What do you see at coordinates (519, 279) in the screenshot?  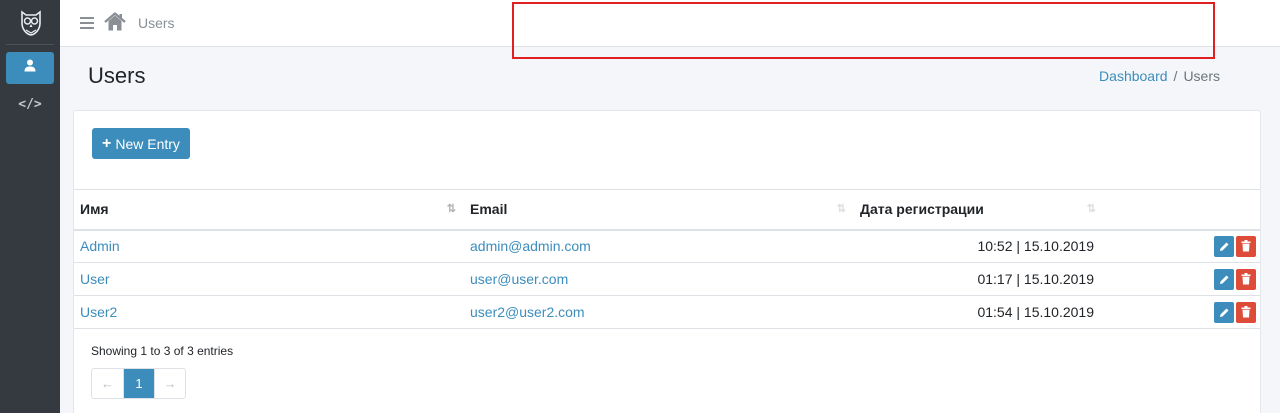 I see `user-email-link: user@user.com` at bounding box center [519, 279].